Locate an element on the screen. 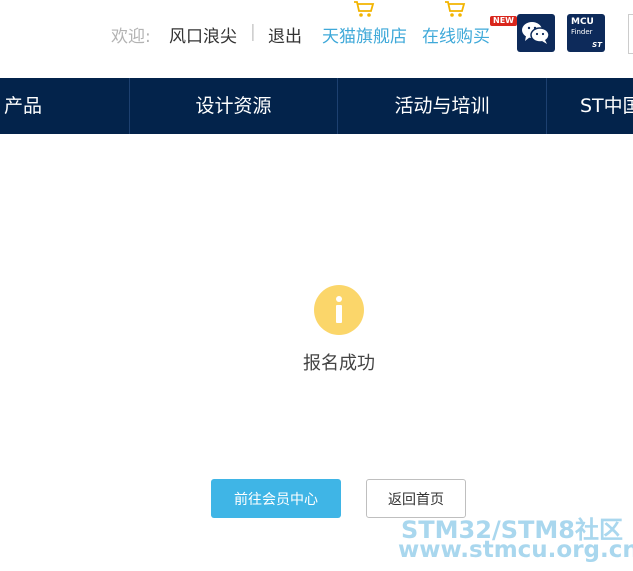 The image size is (633, 571). search-box-edge is located at coordinates (630, 34).